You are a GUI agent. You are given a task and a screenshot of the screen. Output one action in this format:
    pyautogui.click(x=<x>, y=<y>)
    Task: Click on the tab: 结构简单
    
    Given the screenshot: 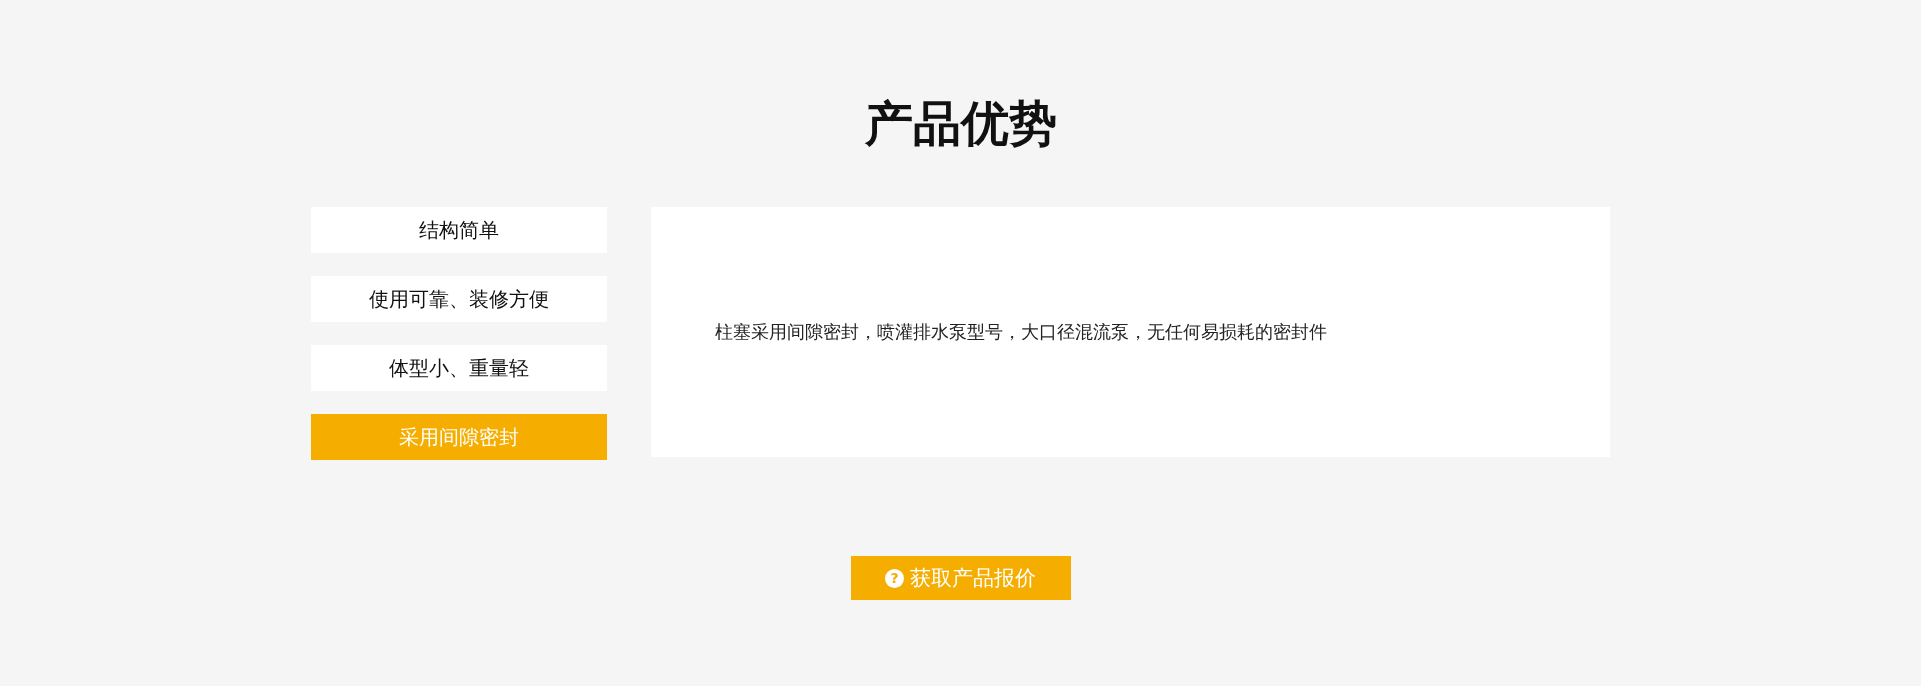 What is the action you would take?
    pyautogui.click(x=459, y=230)
    